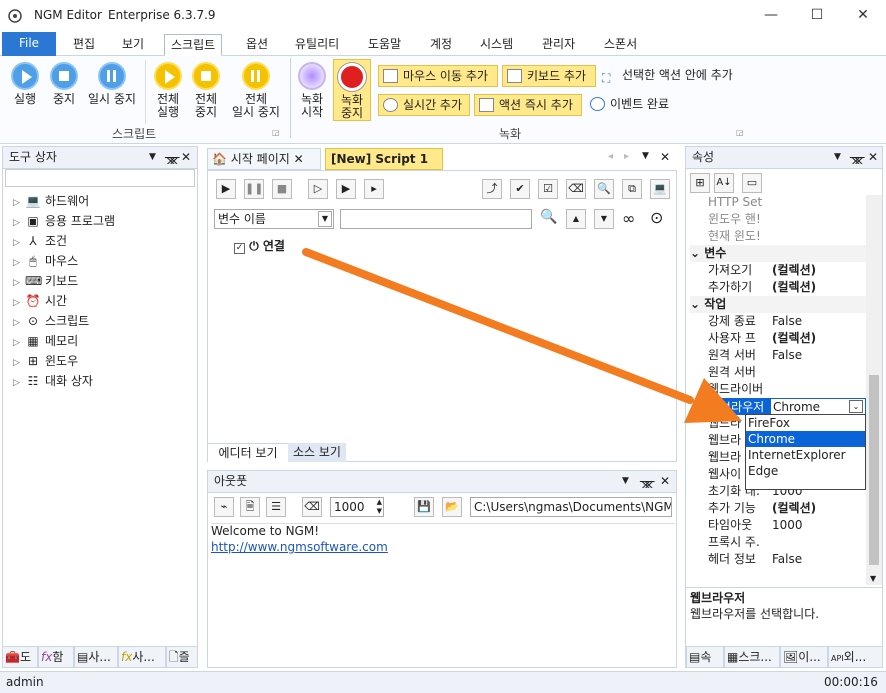  Describe the element at coordinates (610, 156) in the screenshot. I see `tab-scroll-left-icon: ◂` at that location.